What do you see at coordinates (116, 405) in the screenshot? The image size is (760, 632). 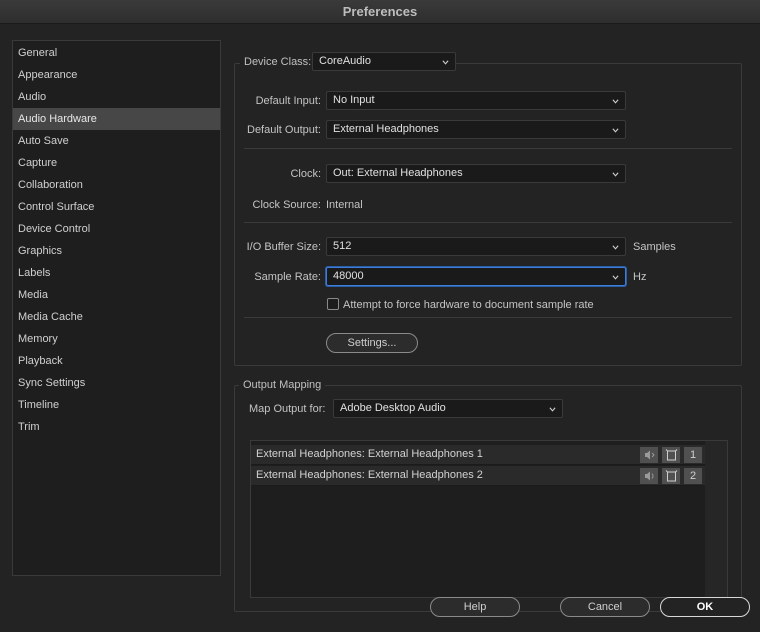 I see `sidebar-item-timeline: Timeline` at bounding box center [116, 405].